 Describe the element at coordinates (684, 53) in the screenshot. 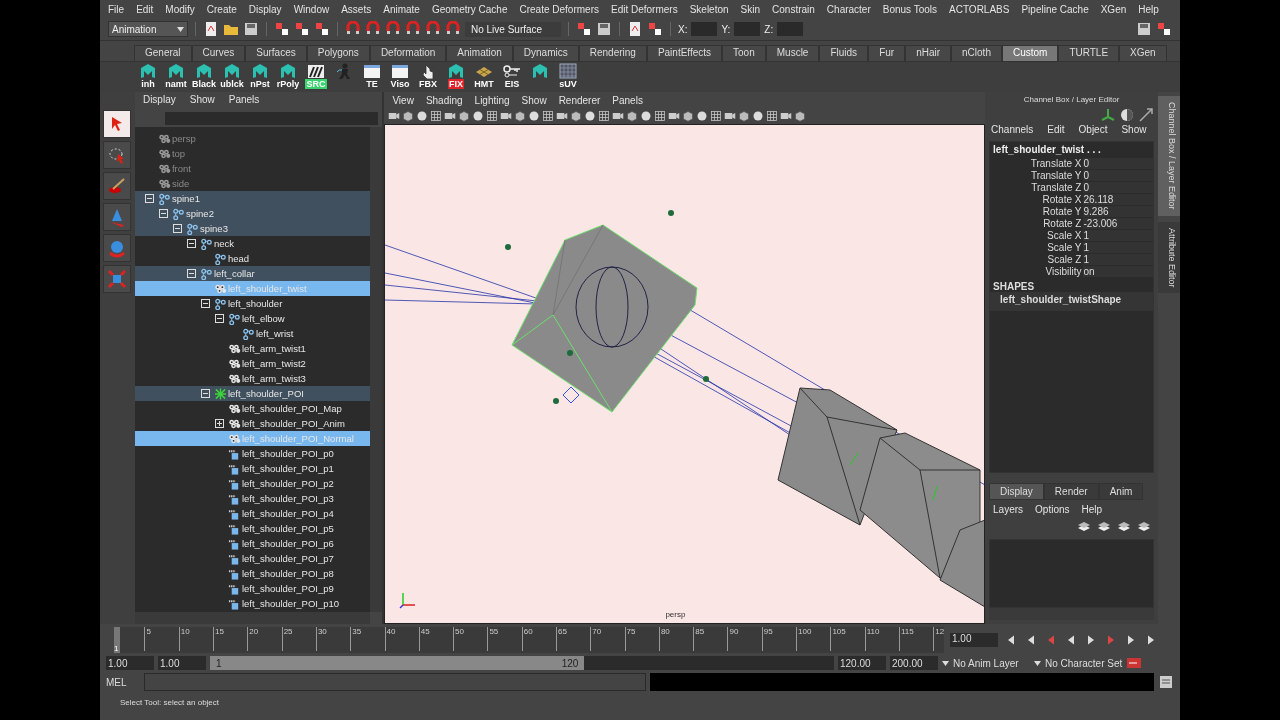

I see `shelf-tab: PaintEffects` at that location.